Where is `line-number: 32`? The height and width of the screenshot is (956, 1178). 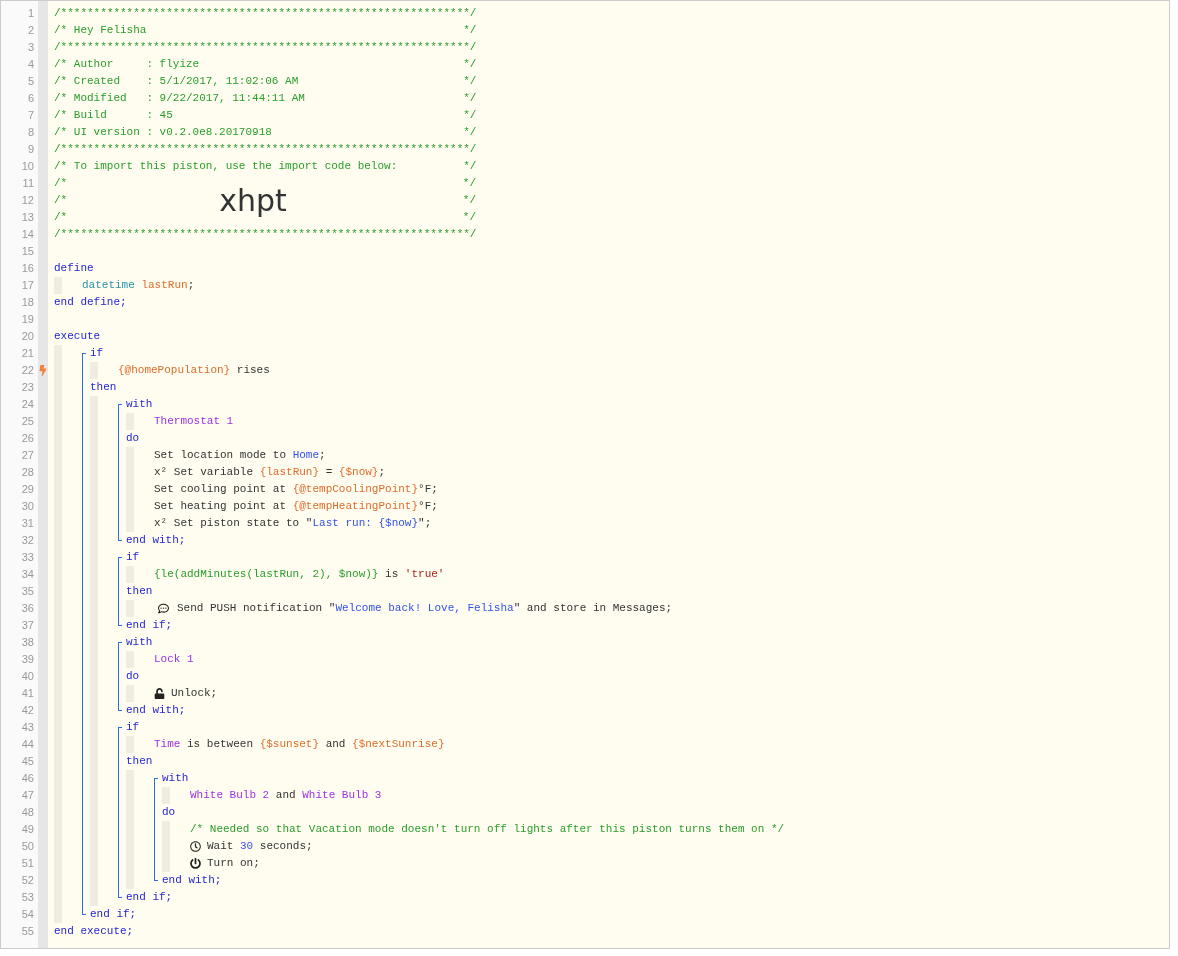 line-number: 32 is located at coordinates (27, 541).